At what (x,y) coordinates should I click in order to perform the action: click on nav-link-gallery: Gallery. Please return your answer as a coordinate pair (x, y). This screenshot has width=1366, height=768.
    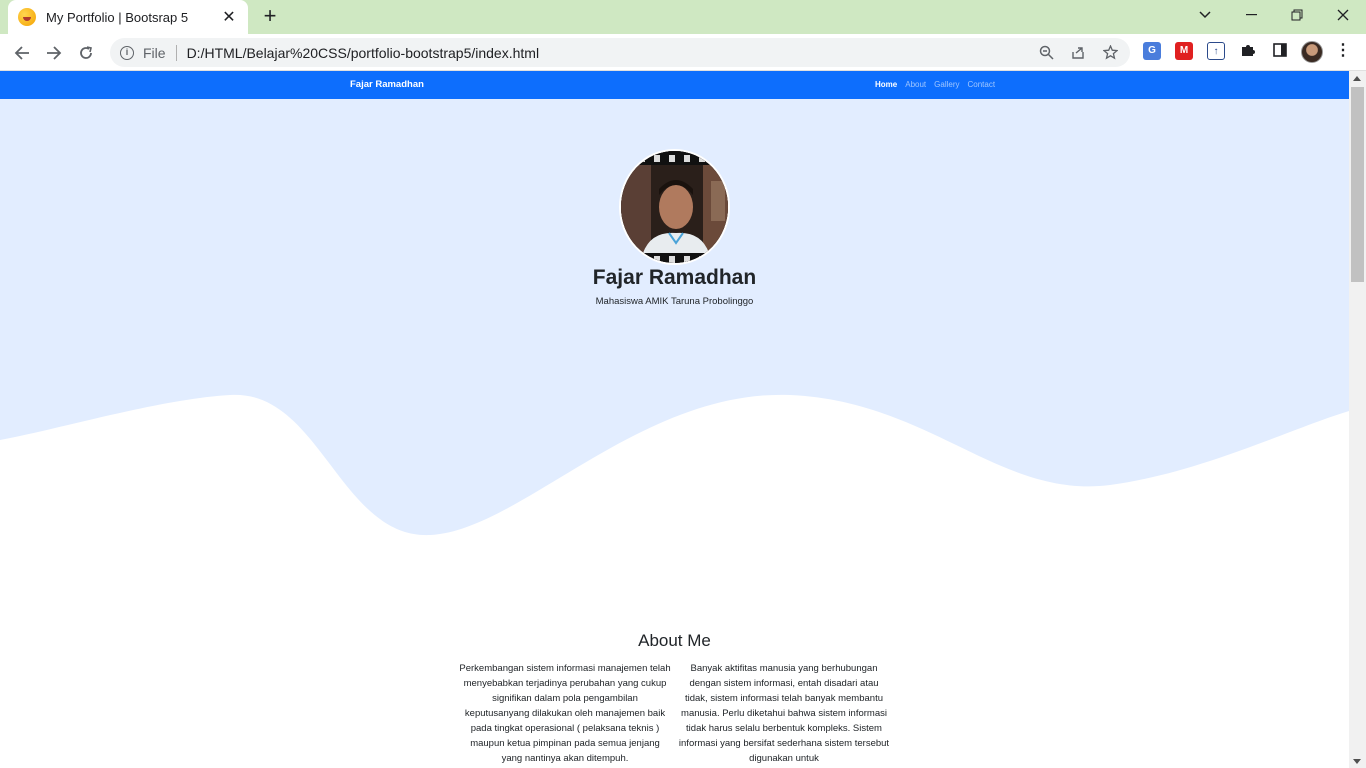
    Looking at the image, I should click on (946, 84).